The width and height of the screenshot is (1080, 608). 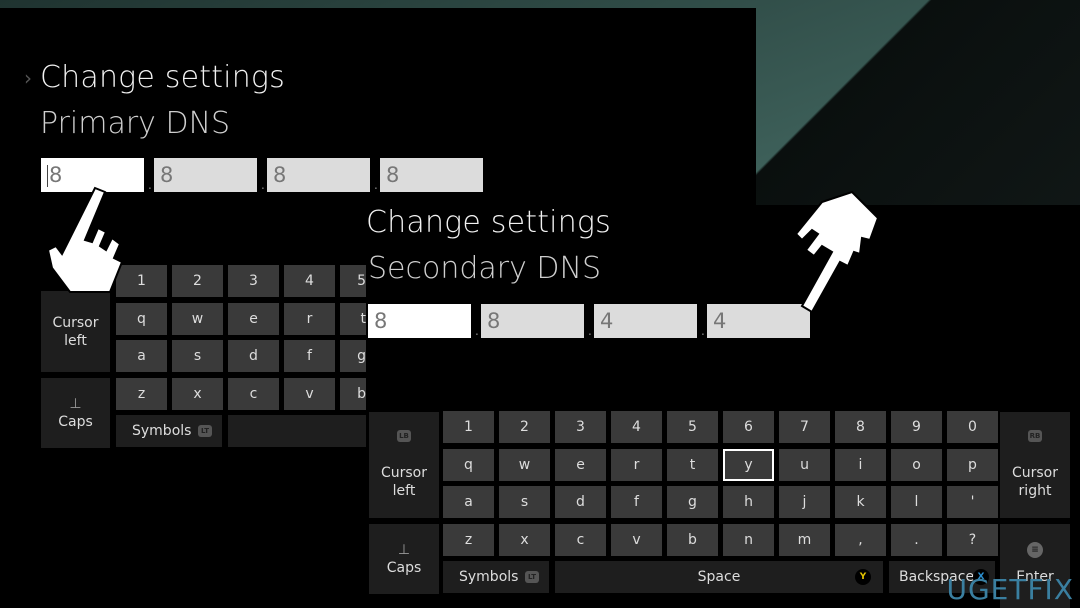 I want to click on key: ', so click(x=972, y=502).